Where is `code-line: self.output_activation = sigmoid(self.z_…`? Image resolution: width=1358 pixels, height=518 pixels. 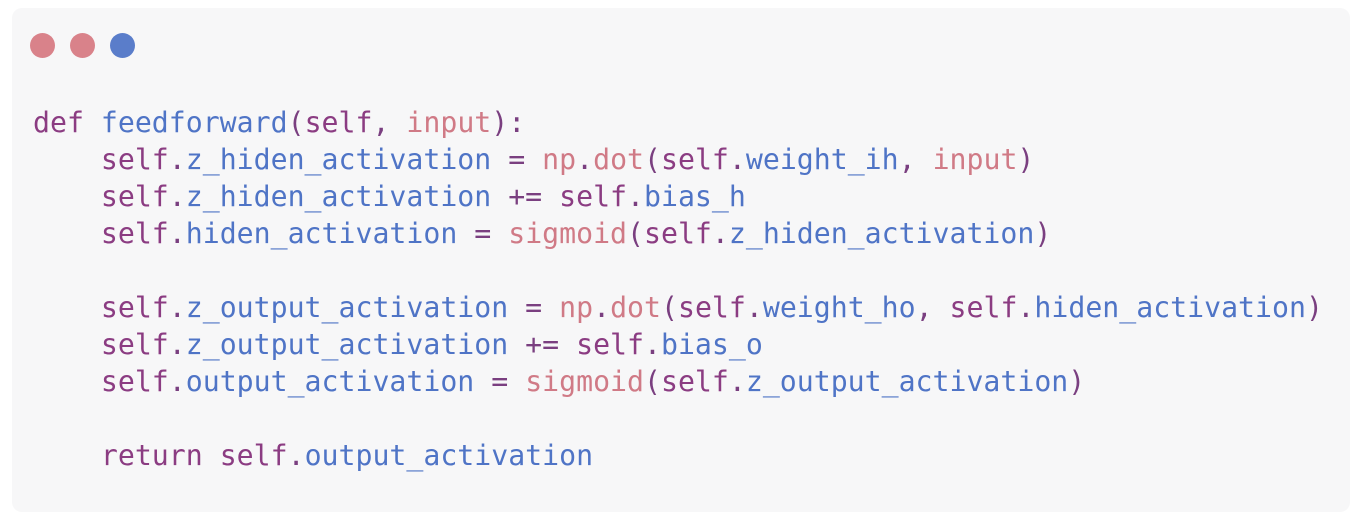 code-line: self.output_activation = sigmoid(self.z_… is located at coordinates (678, 381).